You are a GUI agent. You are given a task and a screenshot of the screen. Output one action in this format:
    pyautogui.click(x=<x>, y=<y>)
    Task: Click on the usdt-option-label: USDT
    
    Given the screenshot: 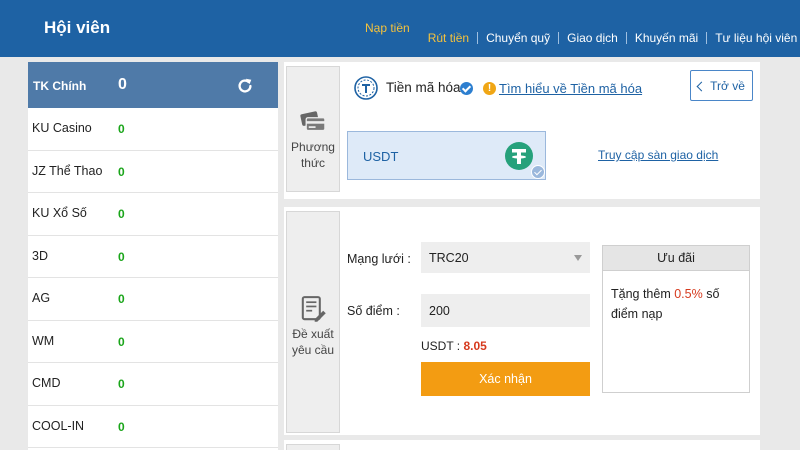 What is the action you would take?
    pyautogui.click(x=381, y=156)
    